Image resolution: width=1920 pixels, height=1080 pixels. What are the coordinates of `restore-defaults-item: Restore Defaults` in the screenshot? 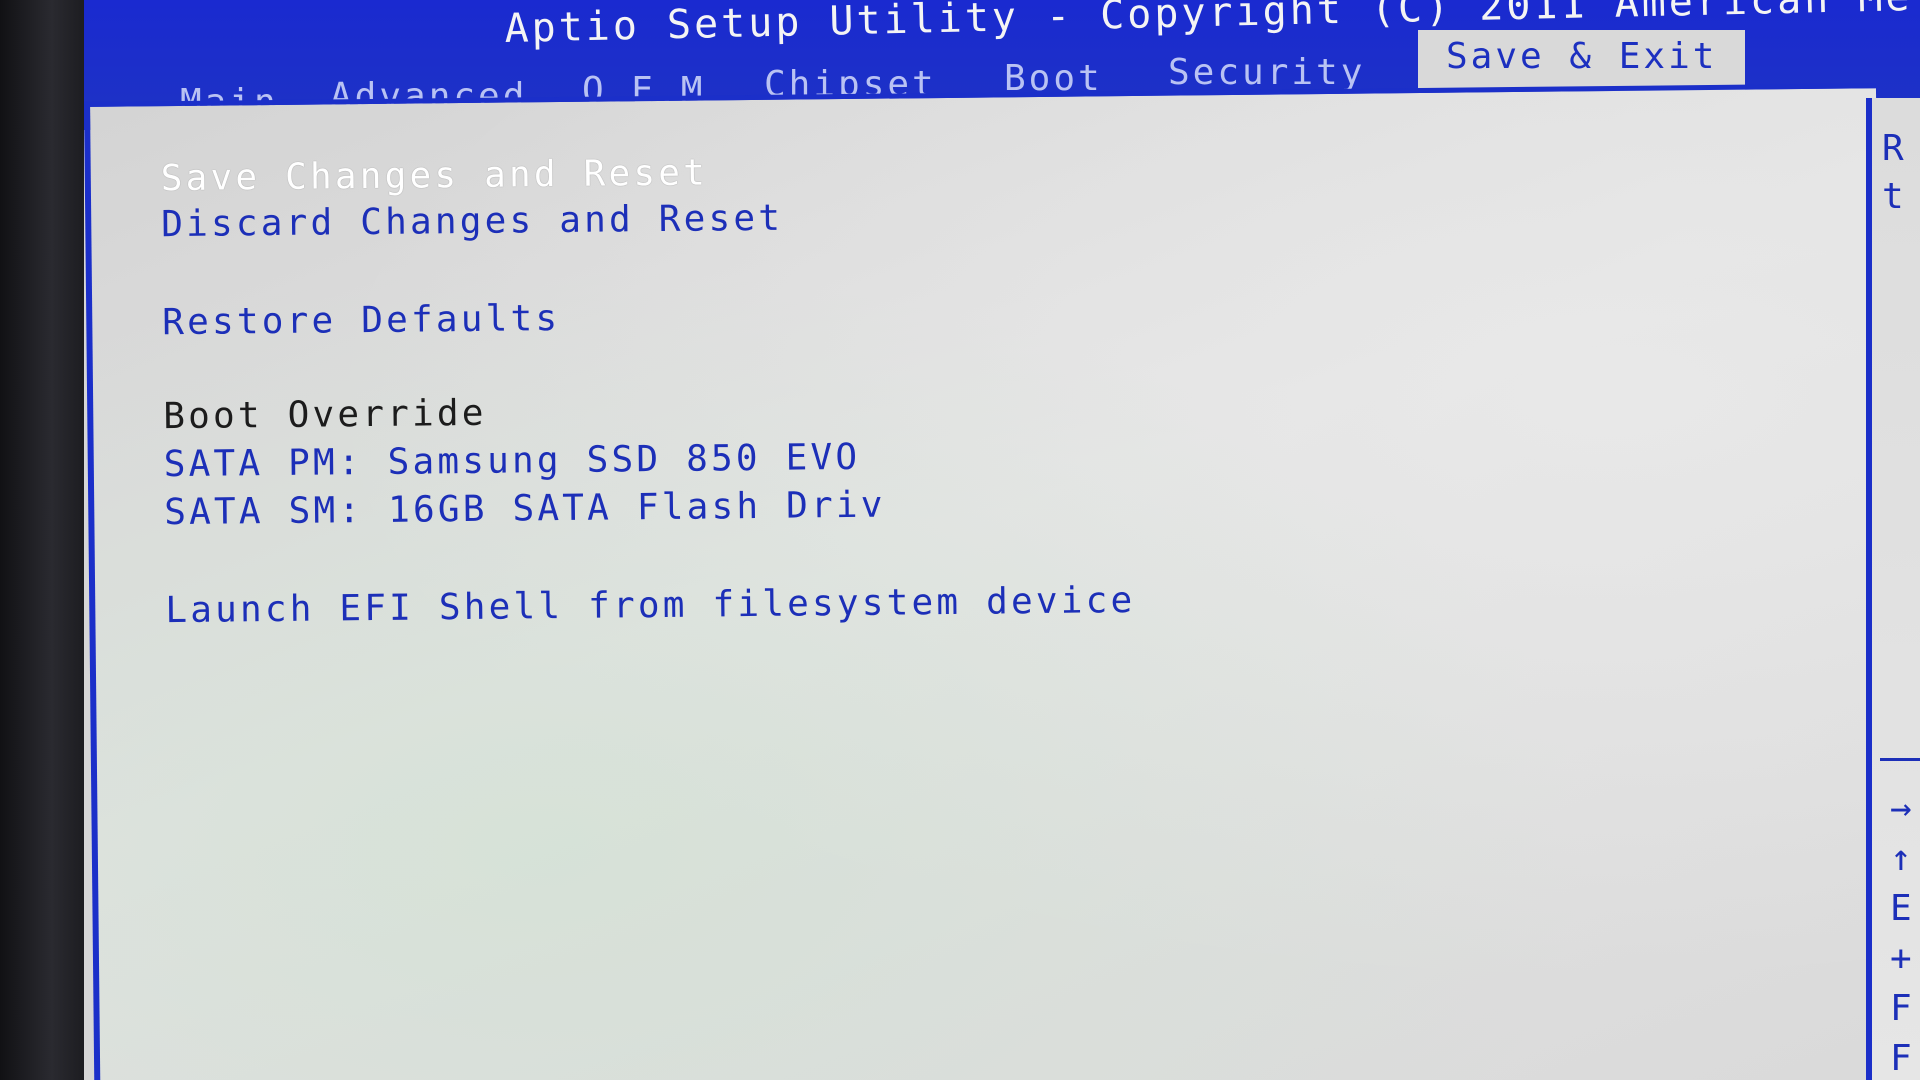 It's located at (361, 320).